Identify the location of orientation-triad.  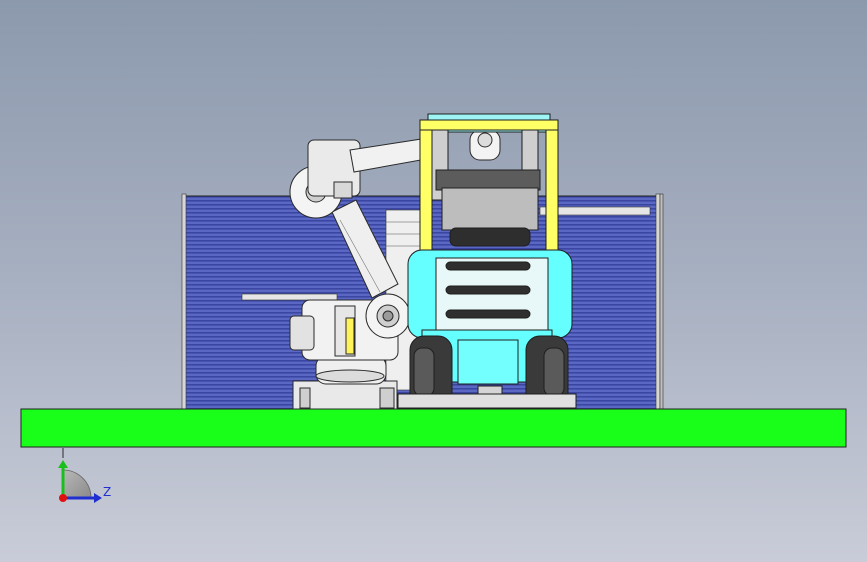
(80, 475).